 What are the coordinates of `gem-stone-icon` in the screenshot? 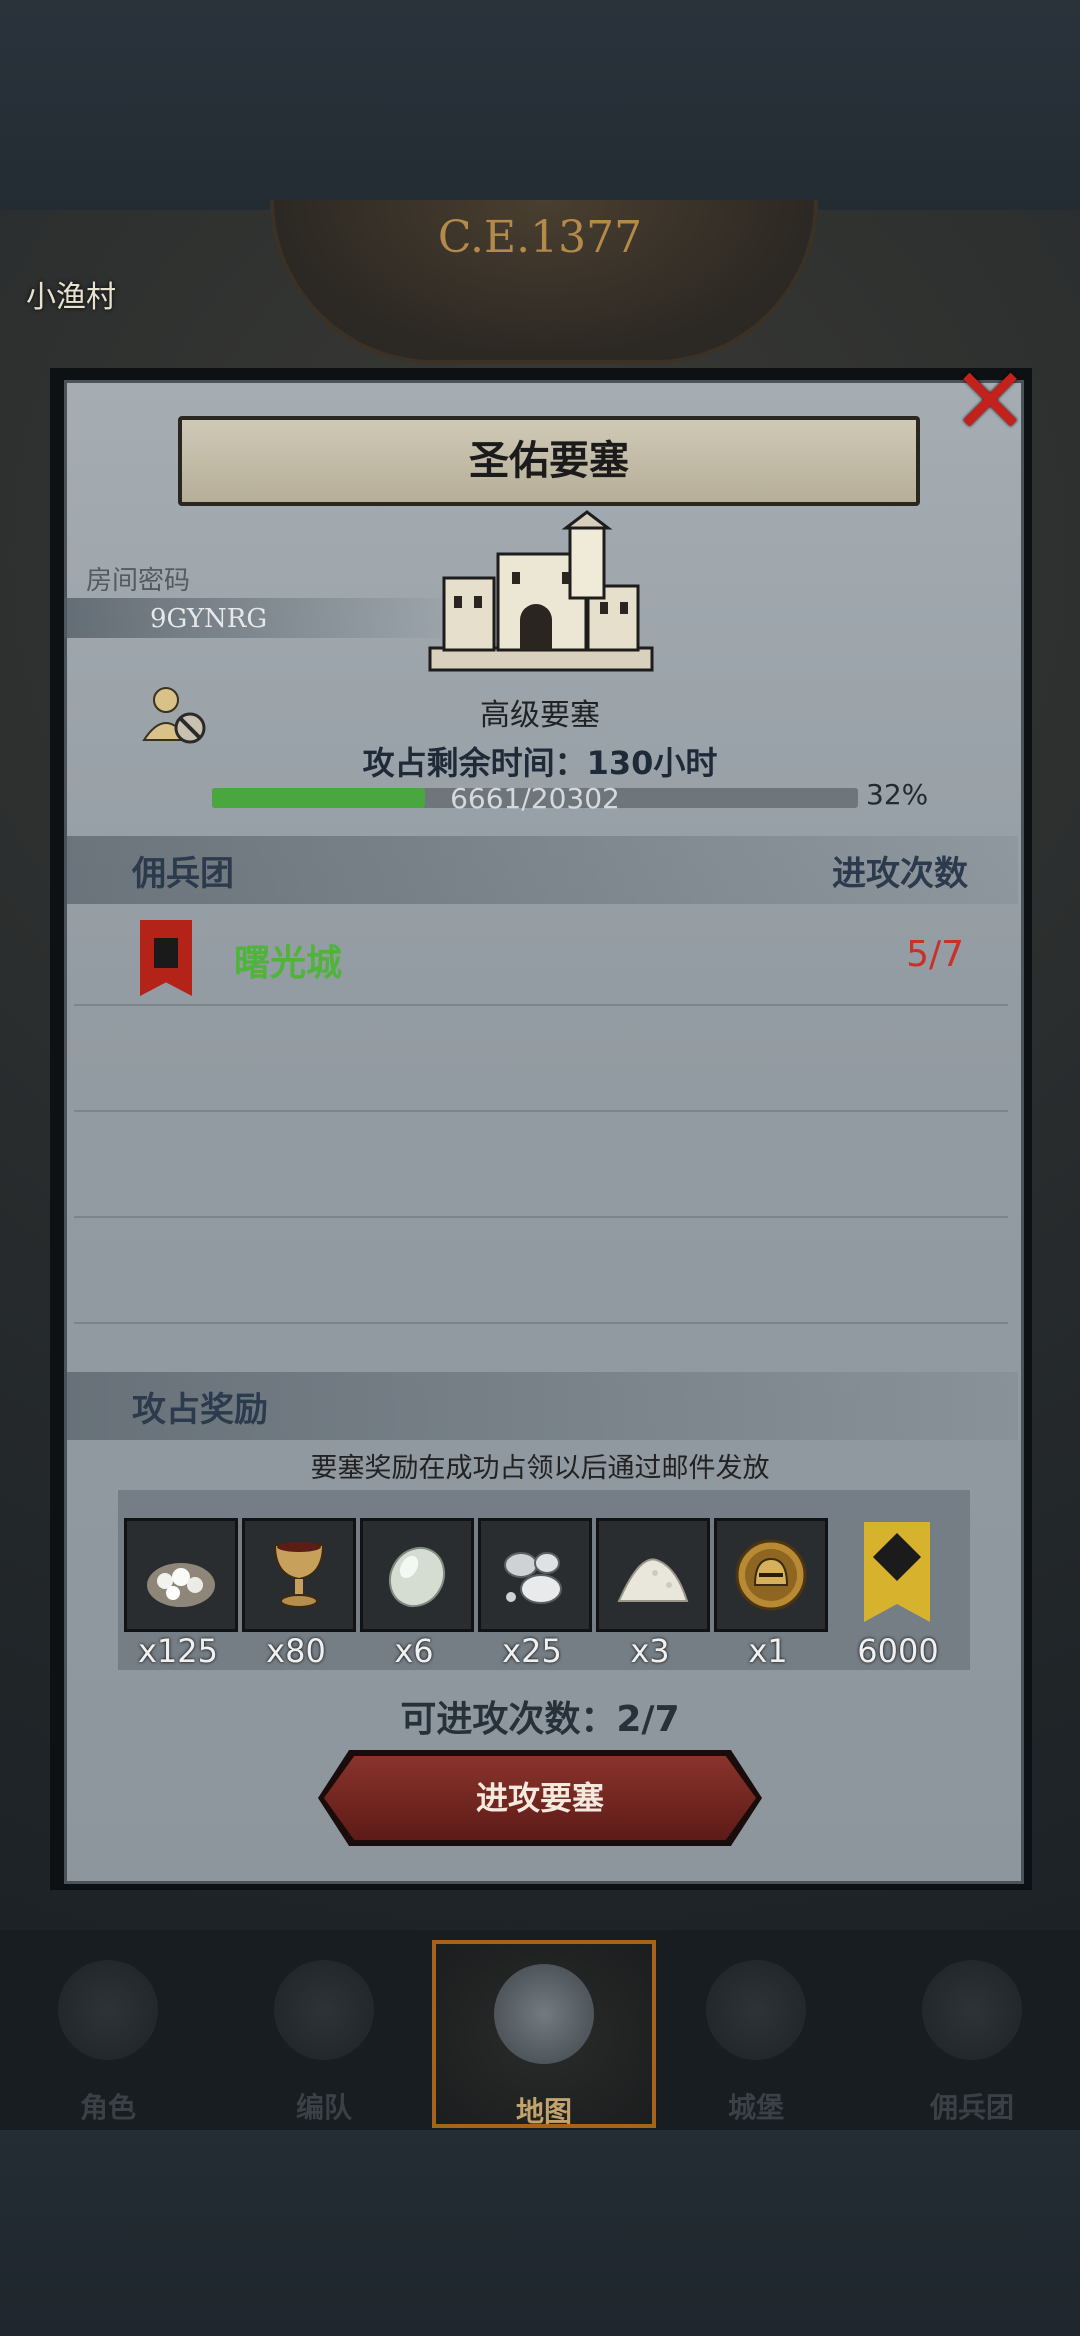 It's located at (417, 1577).